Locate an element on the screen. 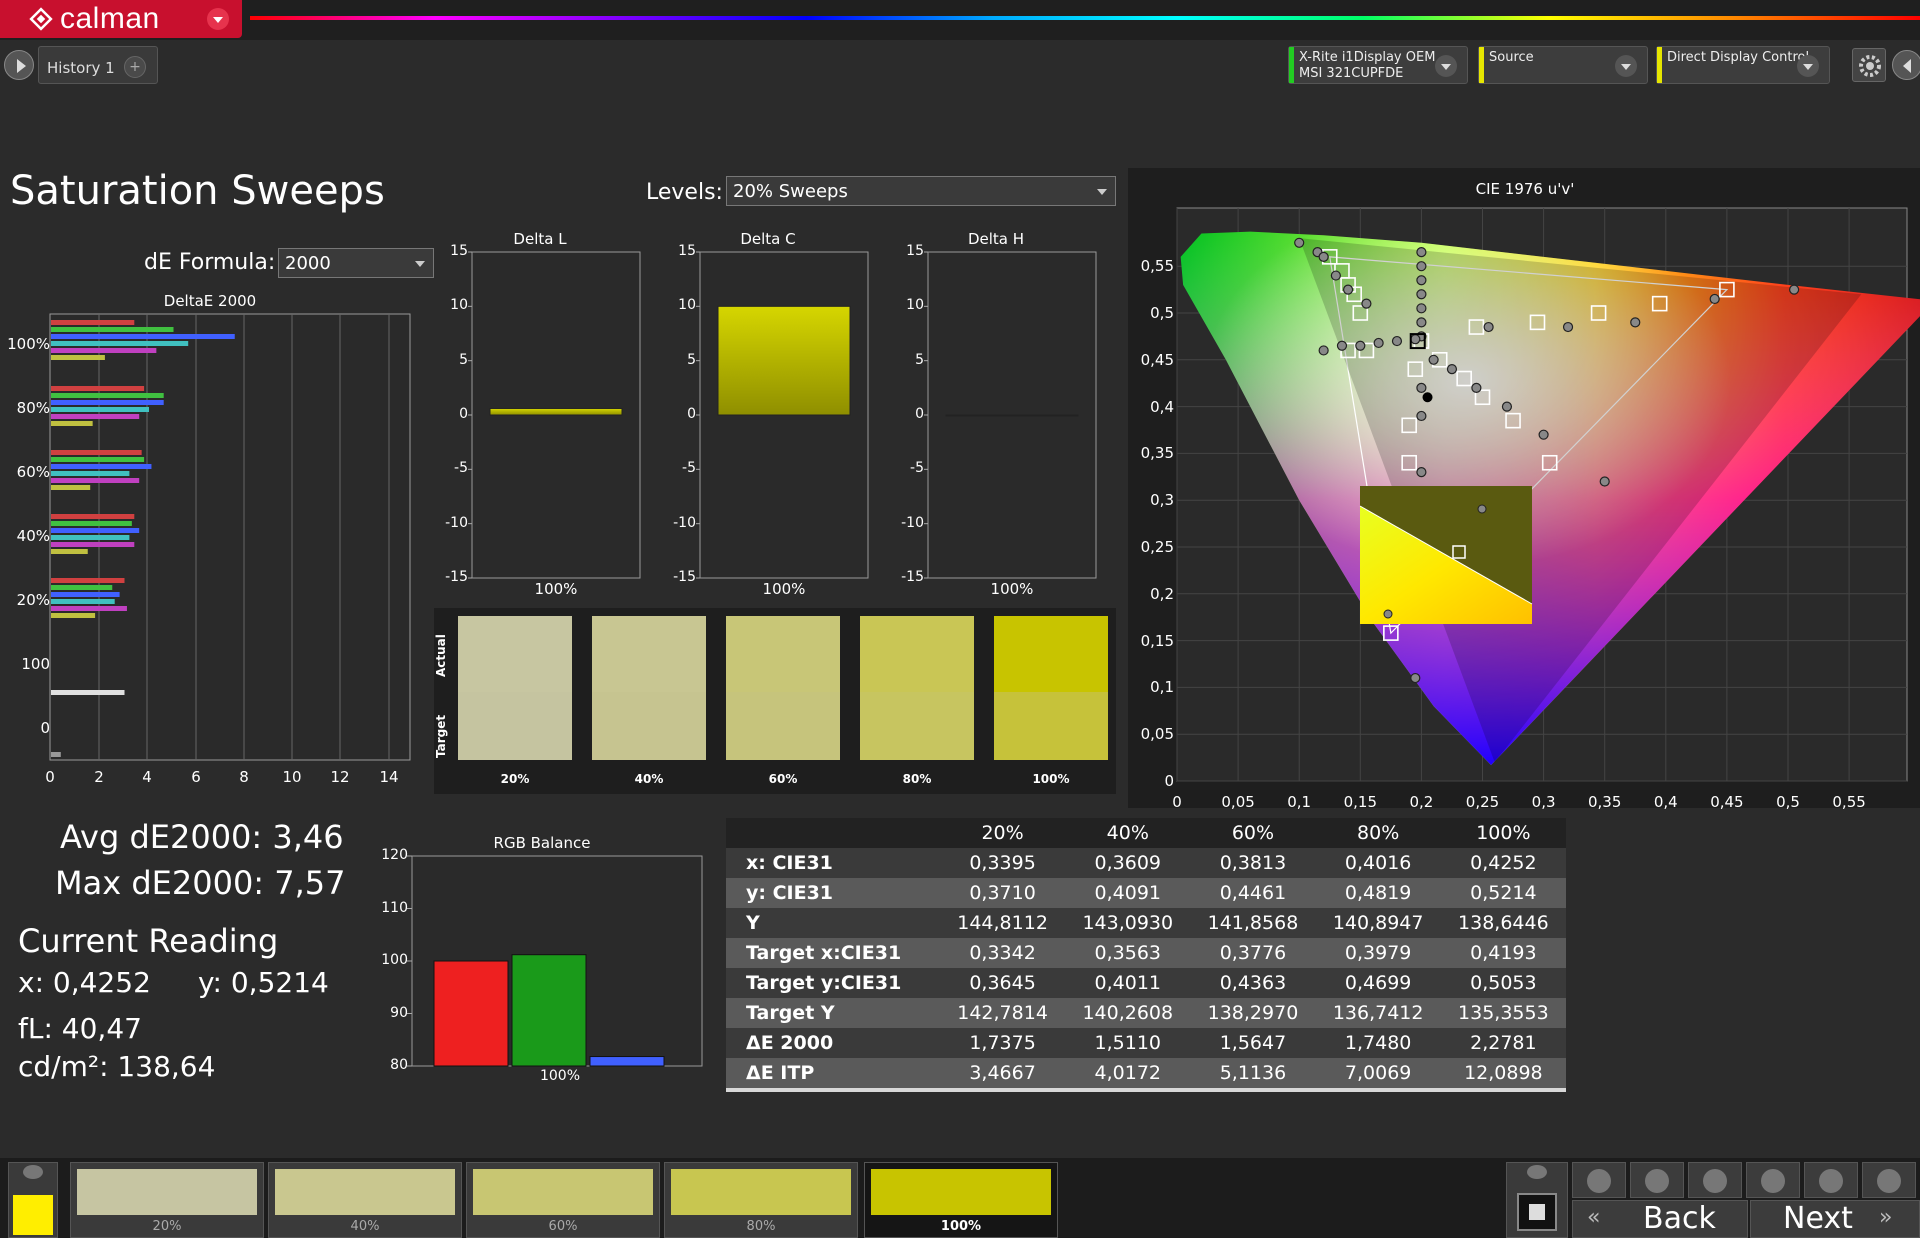 This screenshot has height=1238, width=1920. current-color-panel is located at coordinates (33, 1200).